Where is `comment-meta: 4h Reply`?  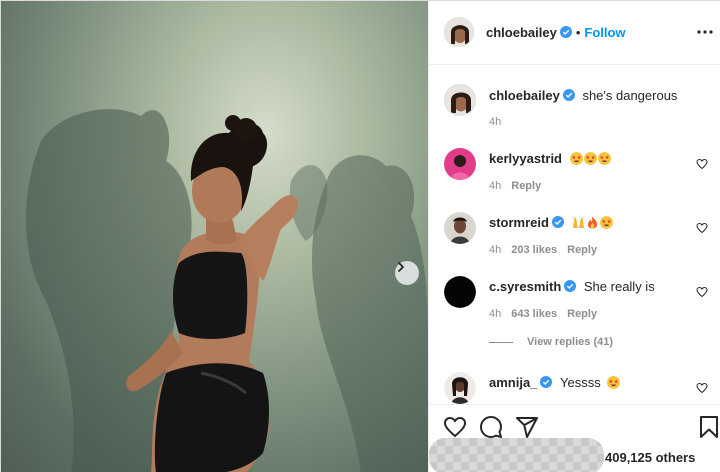 comment-meta: 4h Reply is located at coordinates (520, 186).